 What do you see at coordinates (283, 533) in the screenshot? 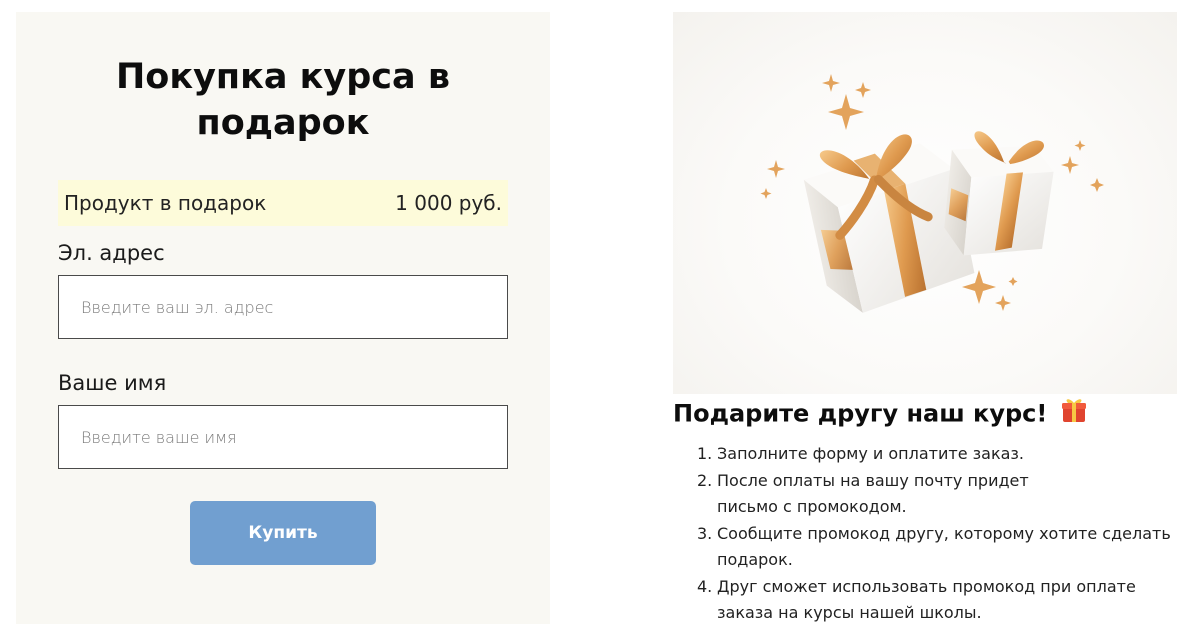
I see `buy-button: Купить` at bounding box center [283, 533].